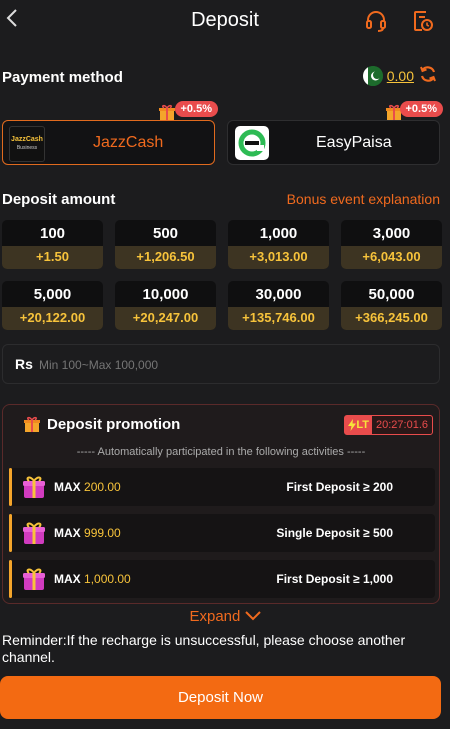 The image size is (450, 729). I want to click on countdown-timer: 20:27:01.6, so click(402, 425).